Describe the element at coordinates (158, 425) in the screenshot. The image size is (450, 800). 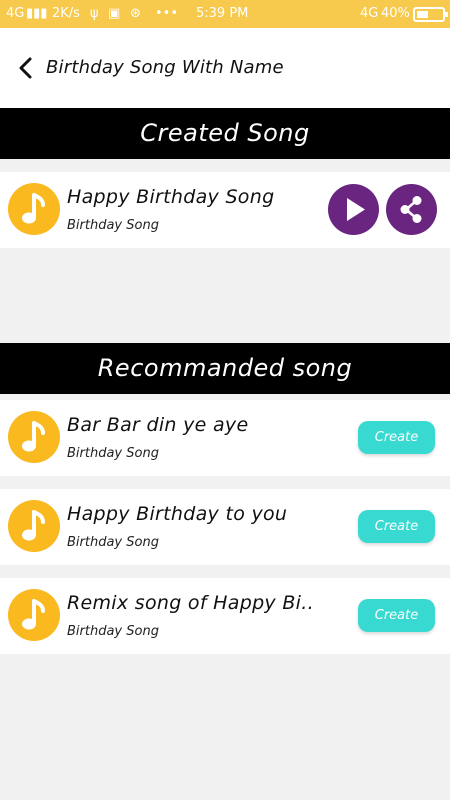
I see `song-title: Bar Bar din ye aye` at that location.